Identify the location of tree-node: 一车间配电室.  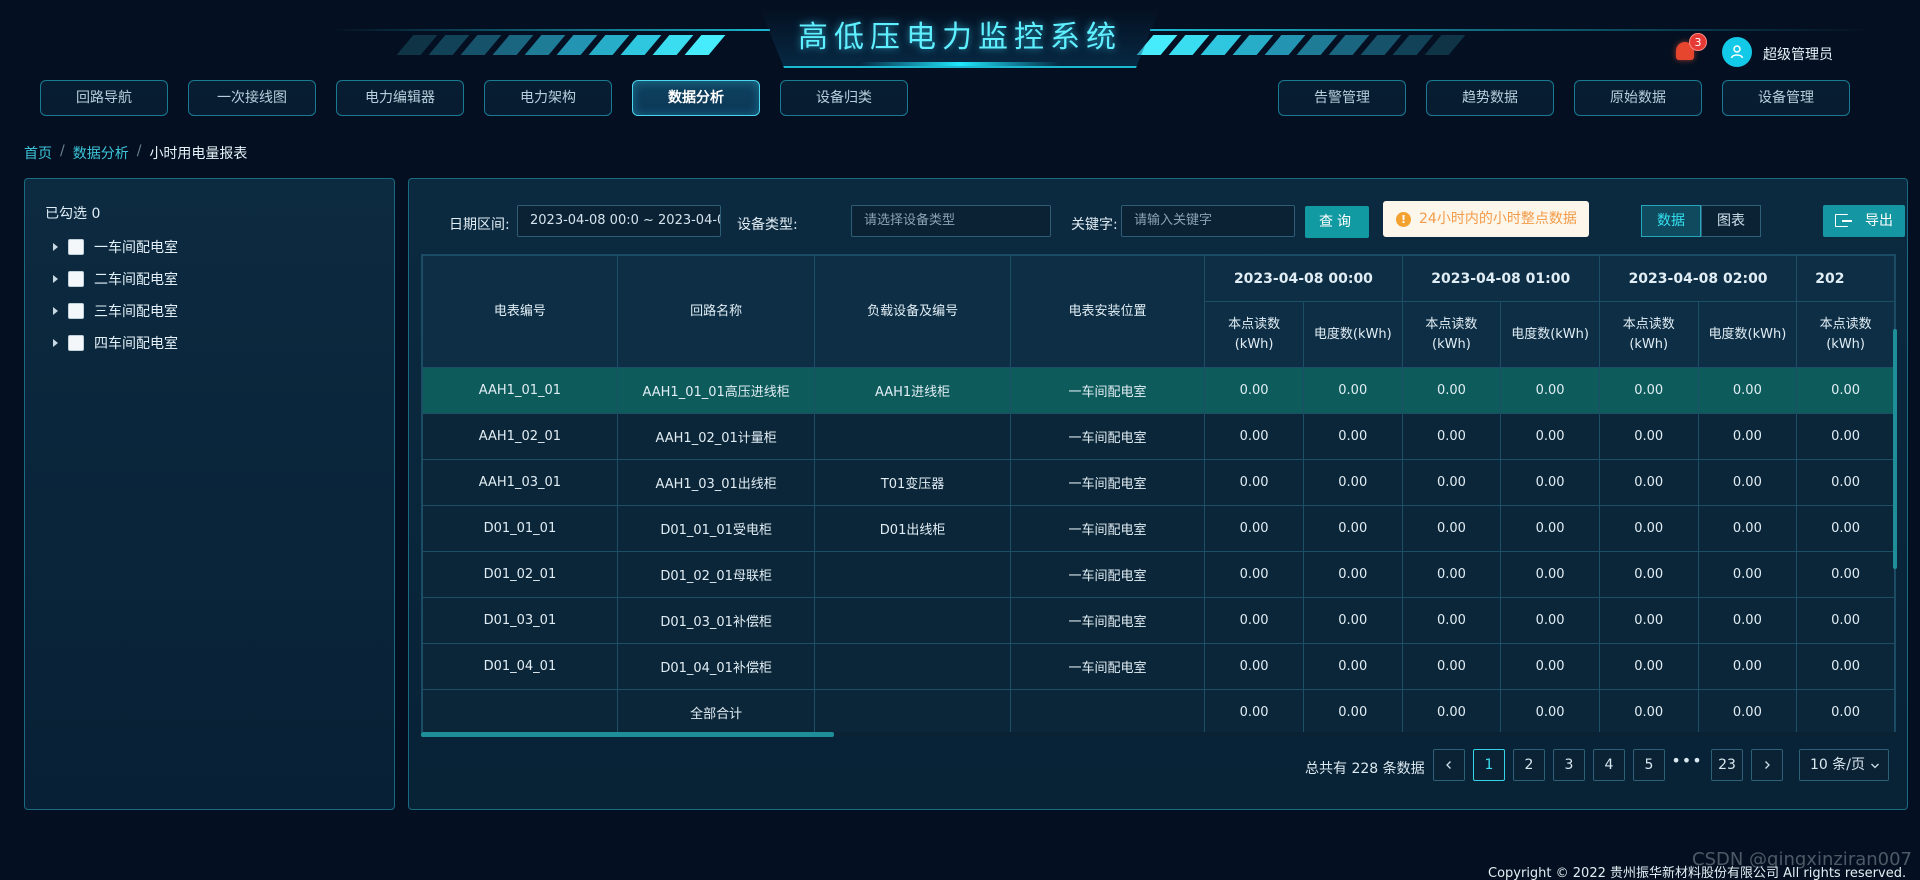
(115, 247).